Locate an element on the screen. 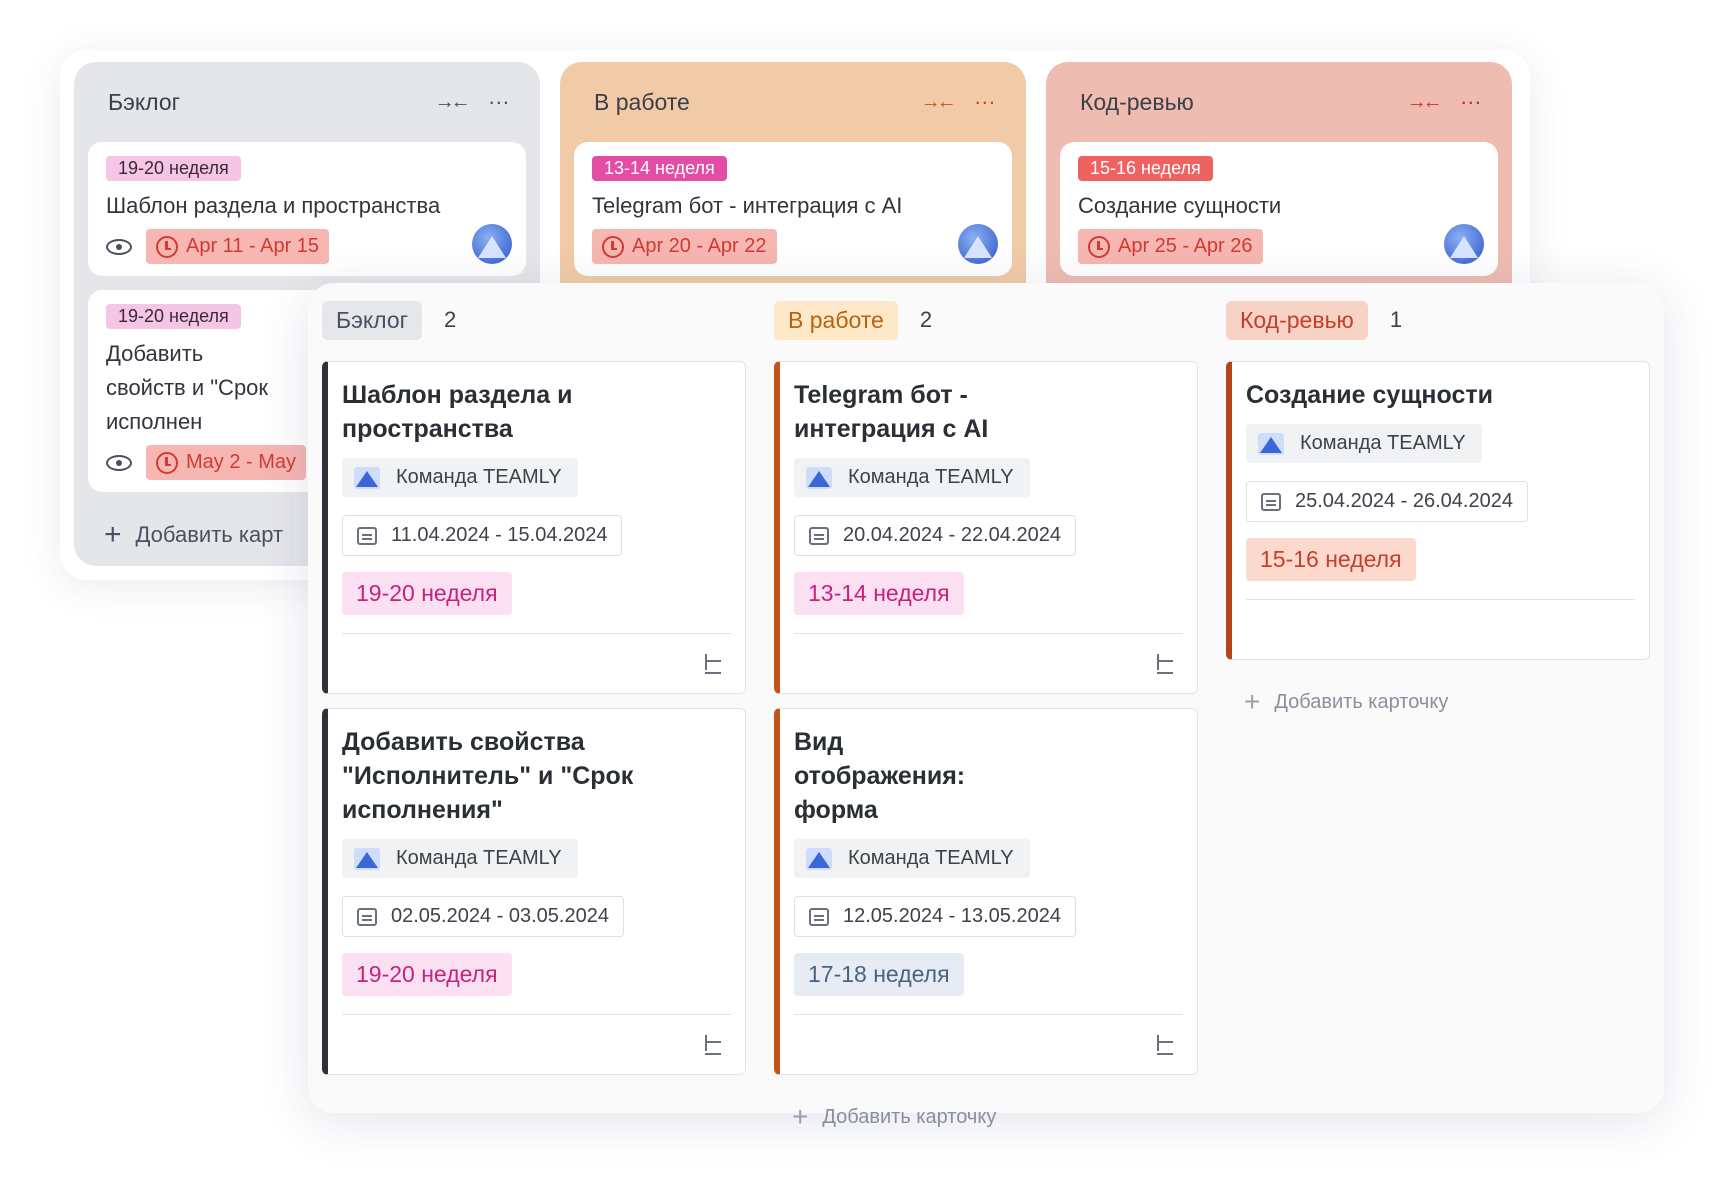 The height and width of the screenshot is (1182, 1720). bg-column-title: Код-ревью is located at coordinates (1137, 101).